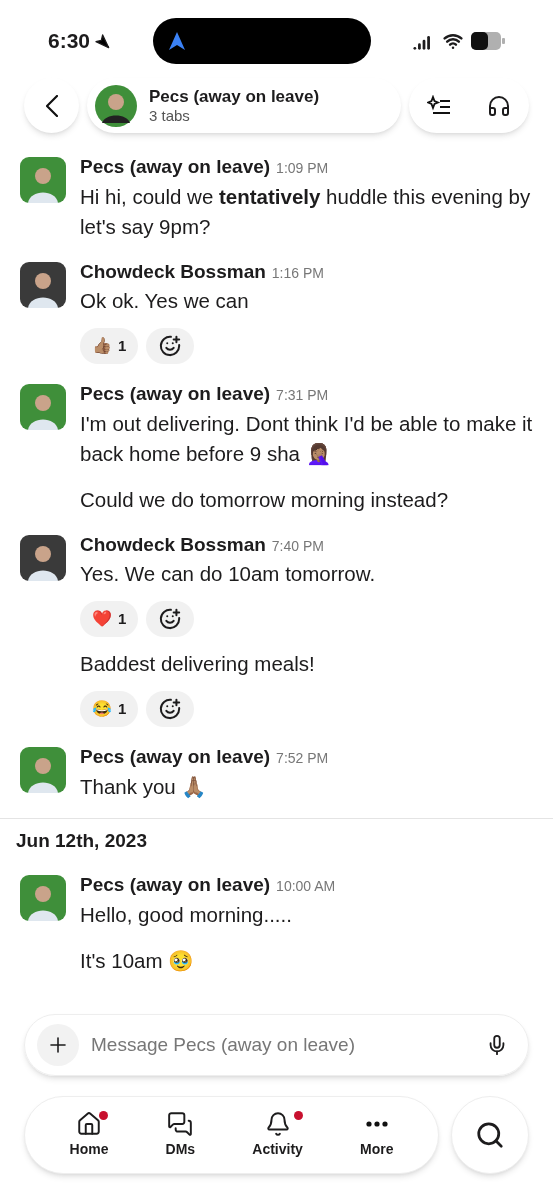 The height and width of the screenshot is (1200, 553). What do you see at coordinates (116, 105) in the screenshot?
I see `avatar` at bounding box center [116, 105].